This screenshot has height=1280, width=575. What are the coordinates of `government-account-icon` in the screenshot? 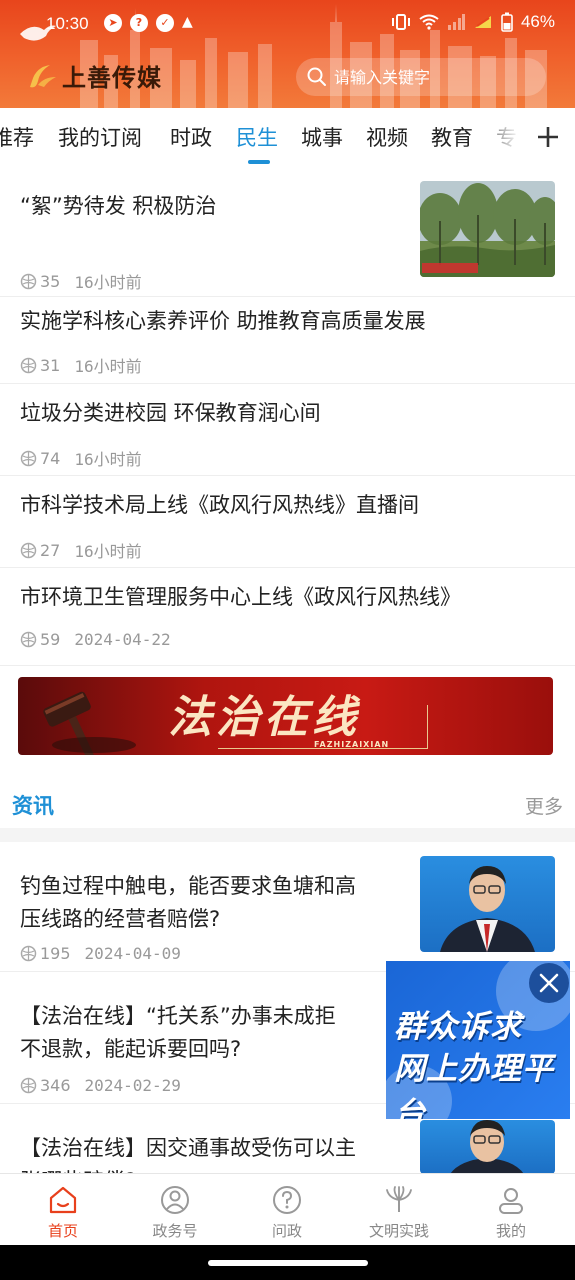 It's located at (175, 1200).